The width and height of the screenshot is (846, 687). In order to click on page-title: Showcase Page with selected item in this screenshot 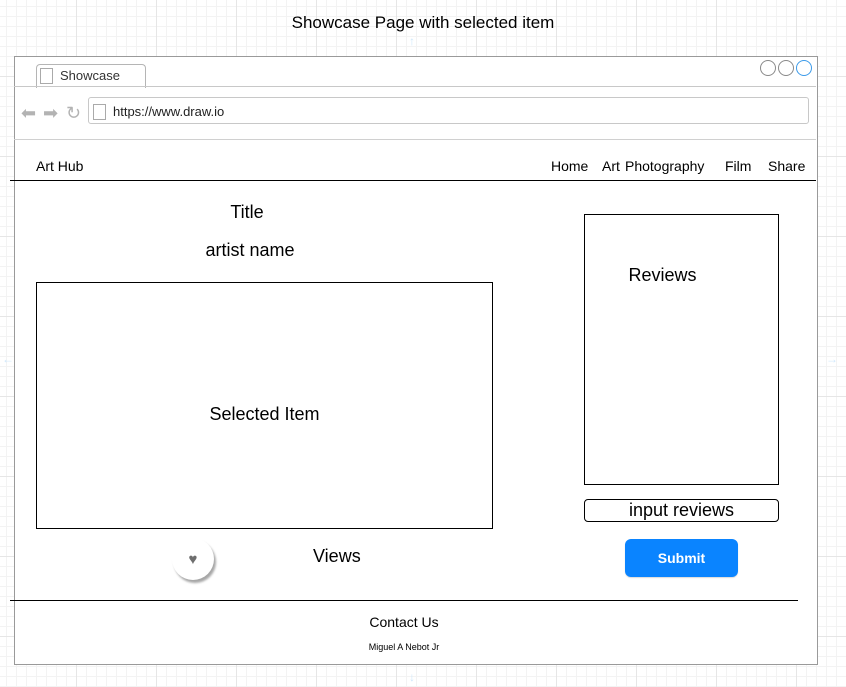, I will do `click(423, 22)`.